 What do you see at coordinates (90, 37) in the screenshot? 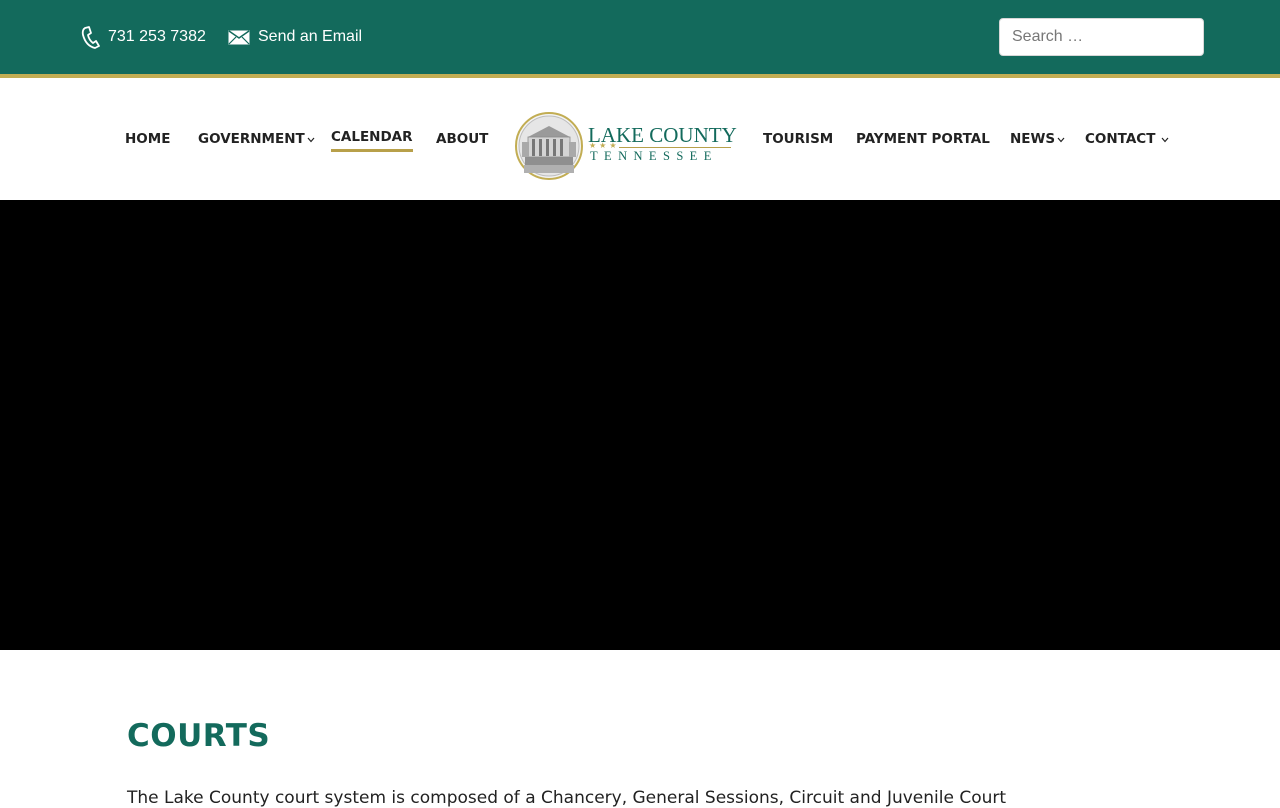
I see `phone-icon` at bounding box center [90, 37].